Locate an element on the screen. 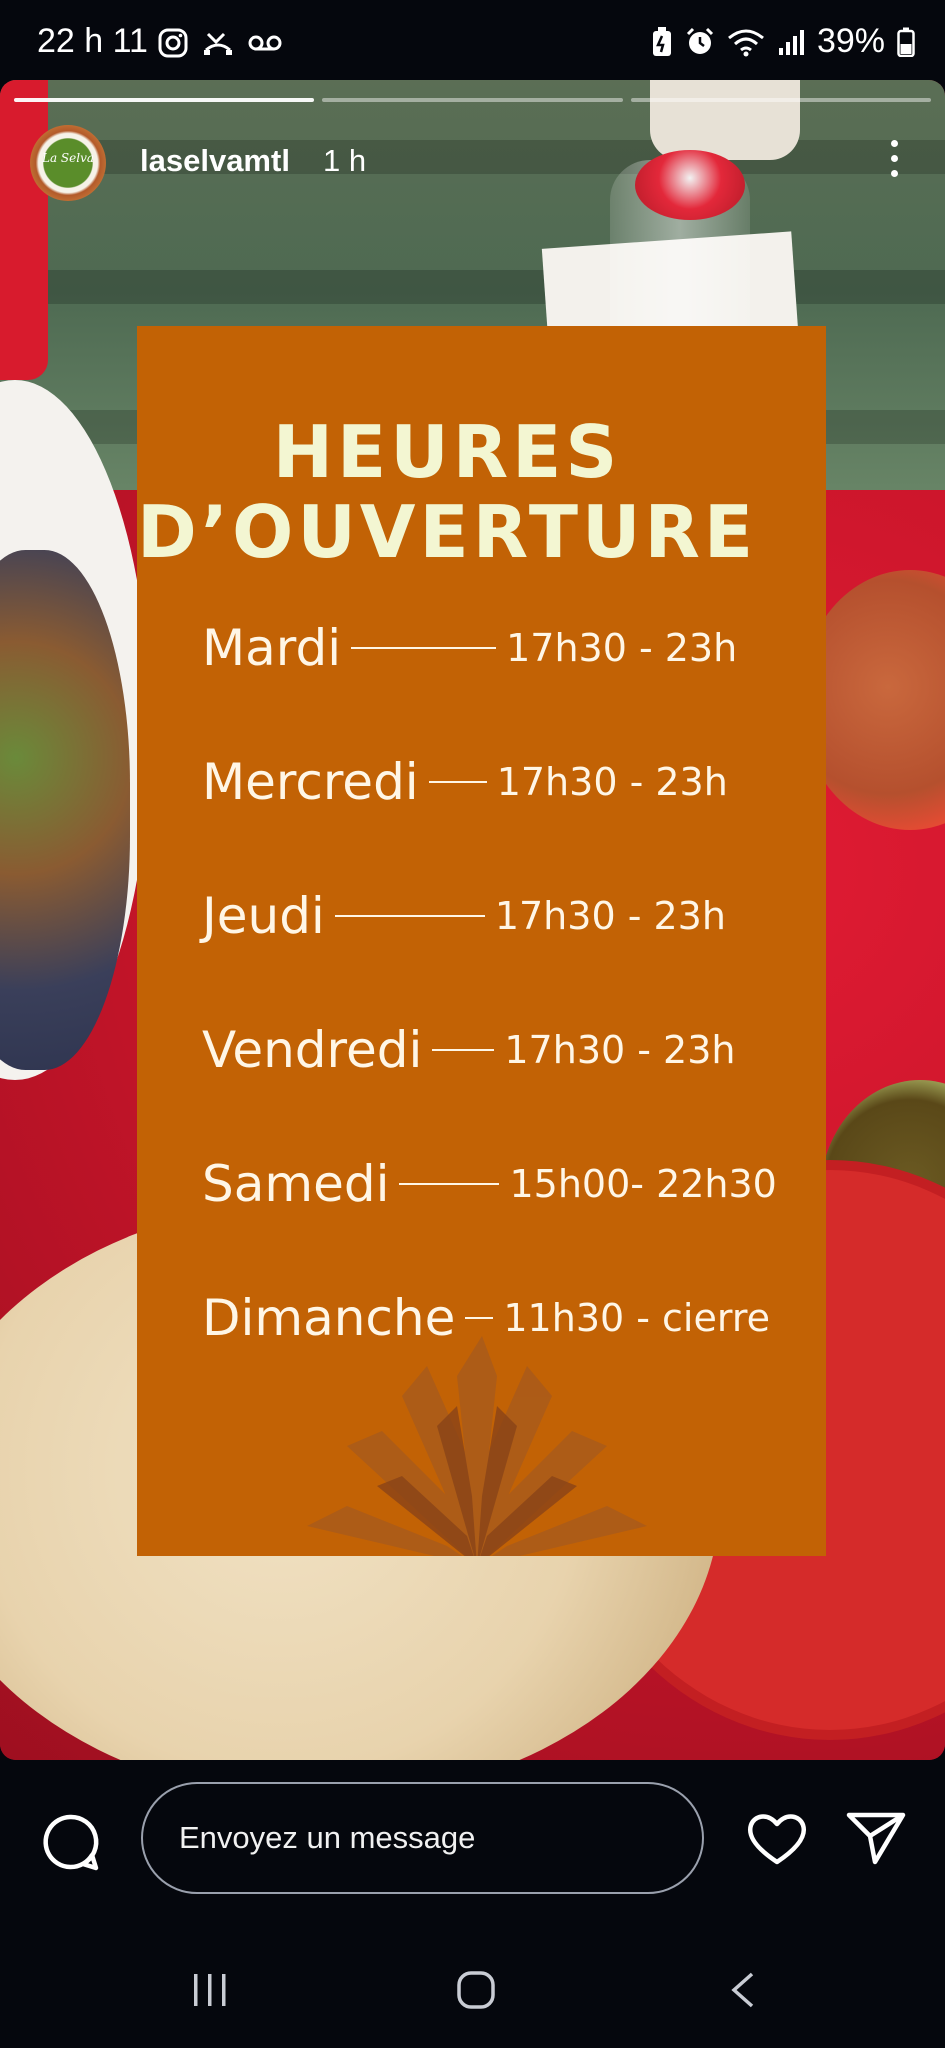 Image resolution: width=945 pixels, height=2048 pixels. message-input is located at coordinates (422, 1838).